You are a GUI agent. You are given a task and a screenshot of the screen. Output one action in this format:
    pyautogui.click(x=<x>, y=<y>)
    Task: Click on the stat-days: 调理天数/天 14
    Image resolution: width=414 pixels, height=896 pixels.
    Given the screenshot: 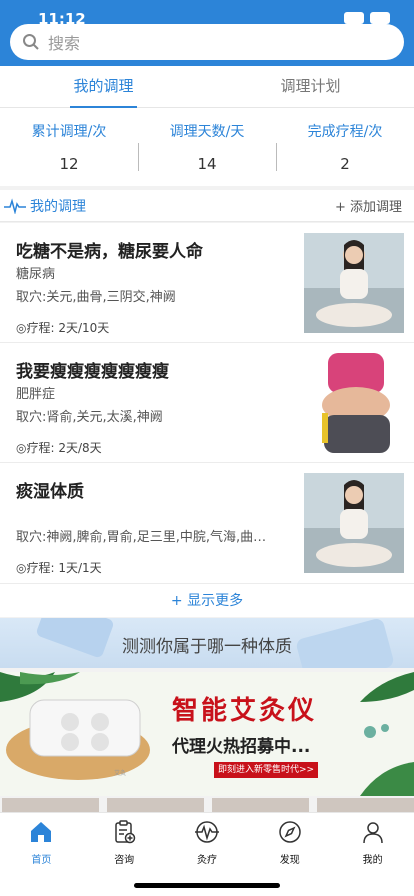 What is the action you would take?
    pyautogui.click(x=207, y=147)
    